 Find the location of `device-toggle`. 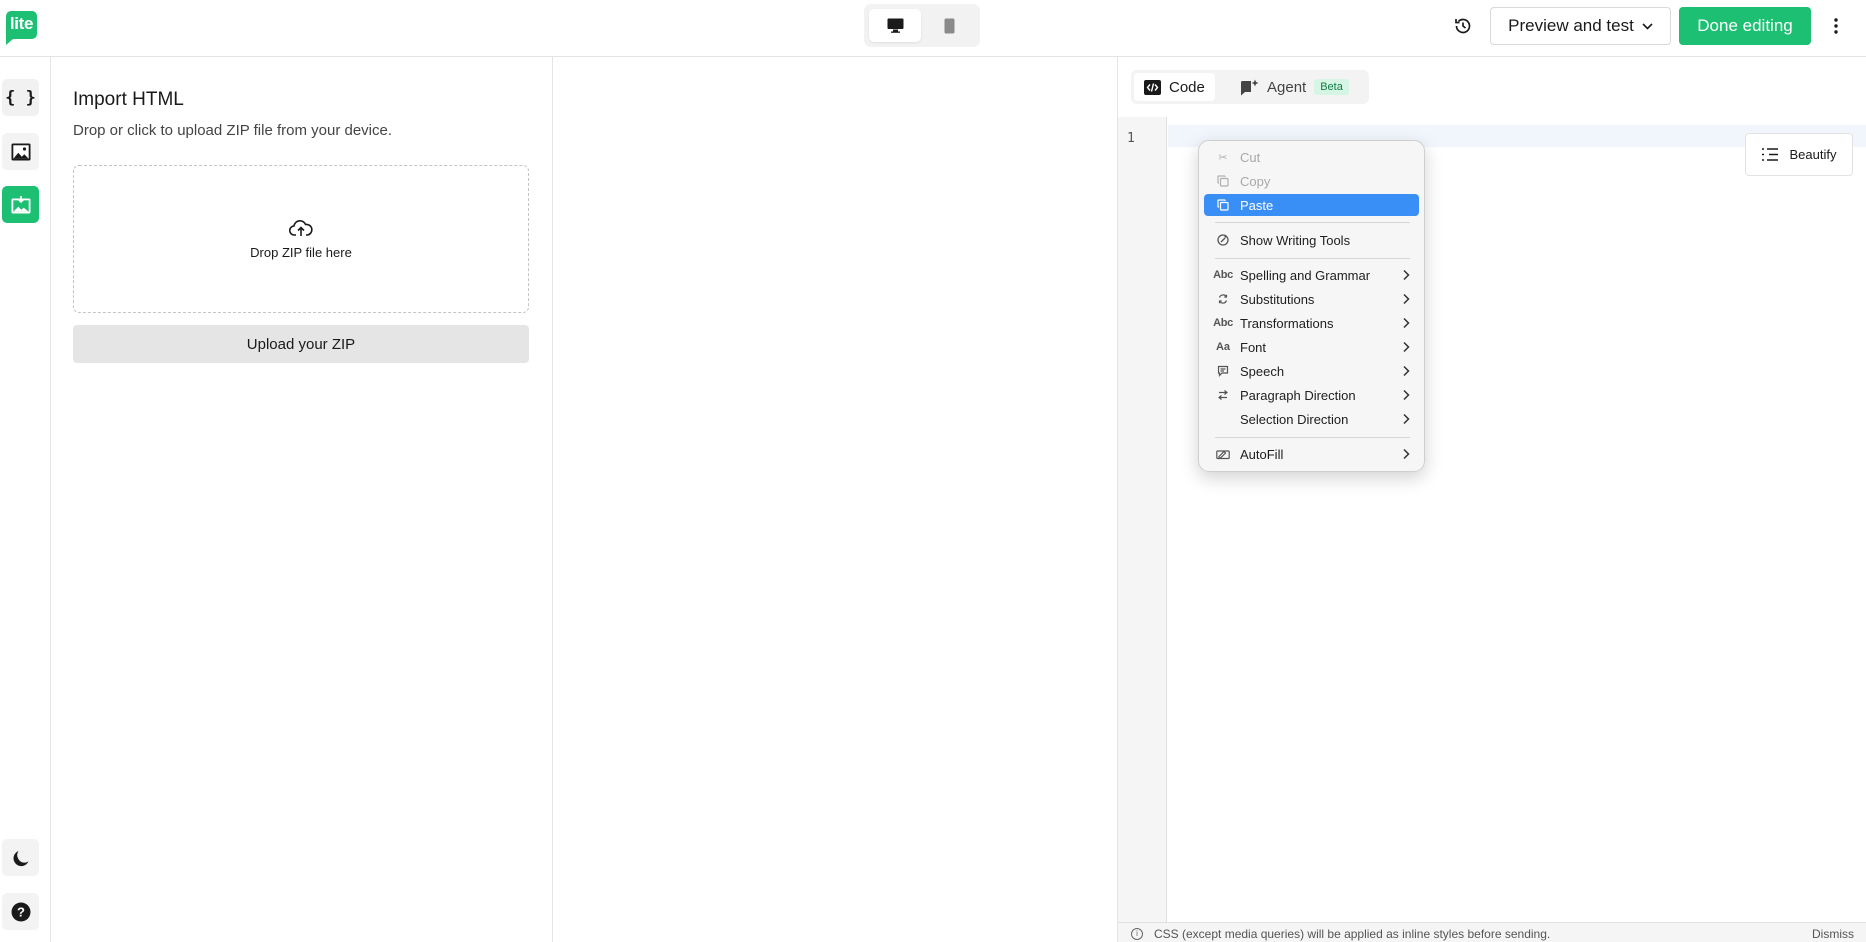

device-toggle is located at coordinates (922, 25).